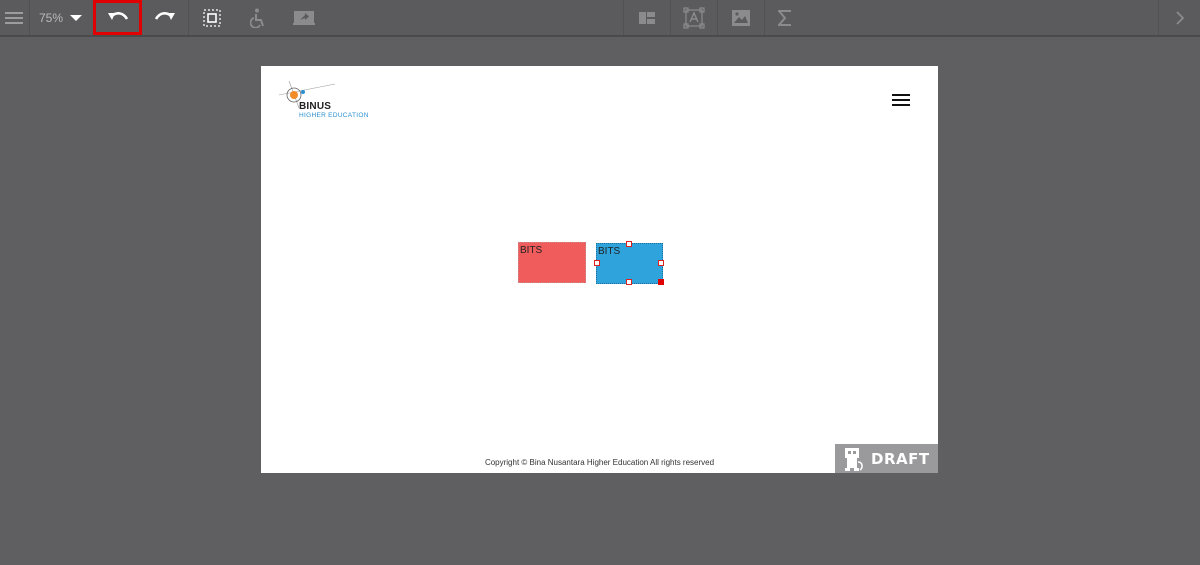  I want to click on resize-handle-bottom, so click(629, 282).